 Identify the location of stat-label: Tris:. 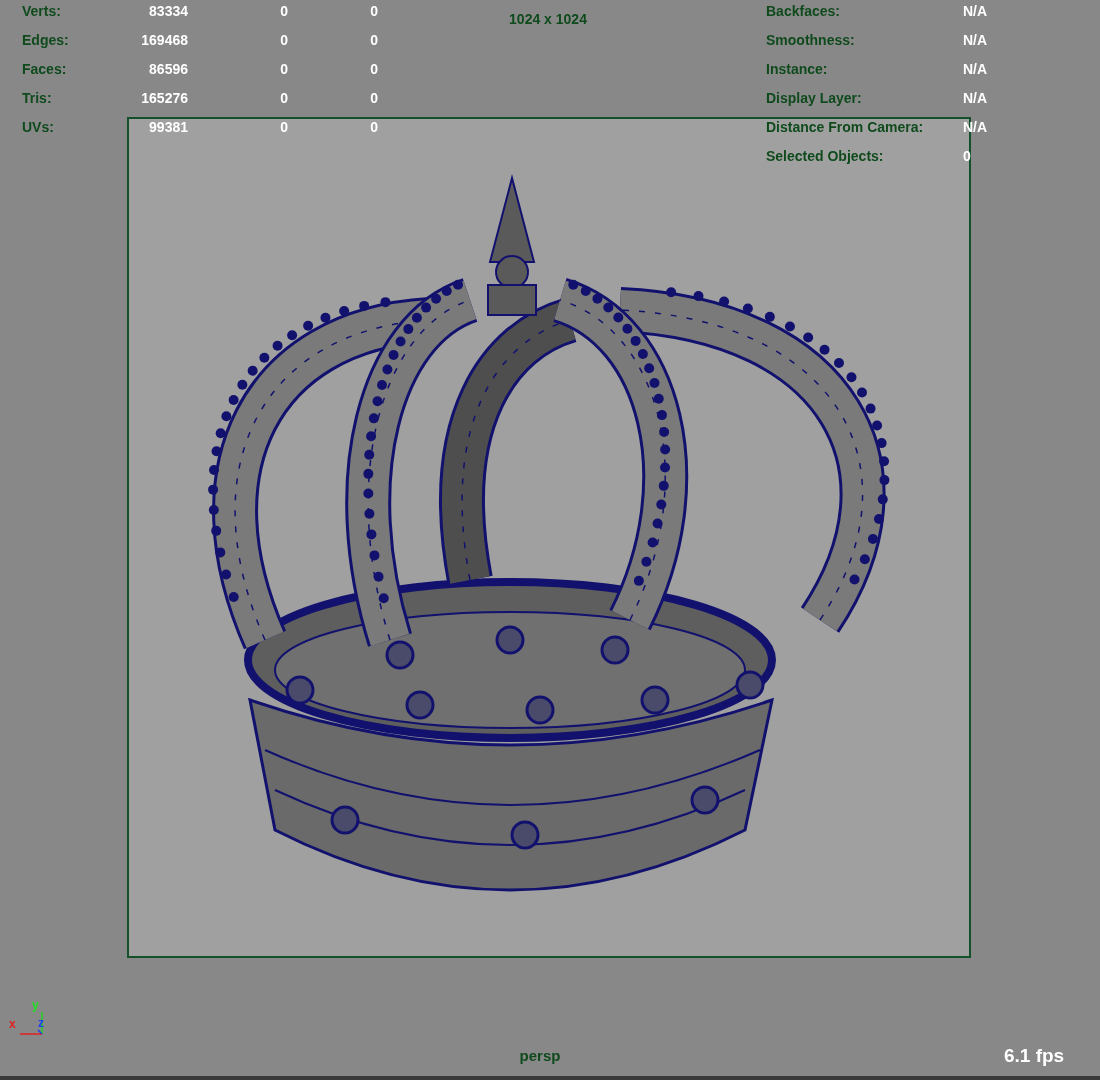
(37, 98).